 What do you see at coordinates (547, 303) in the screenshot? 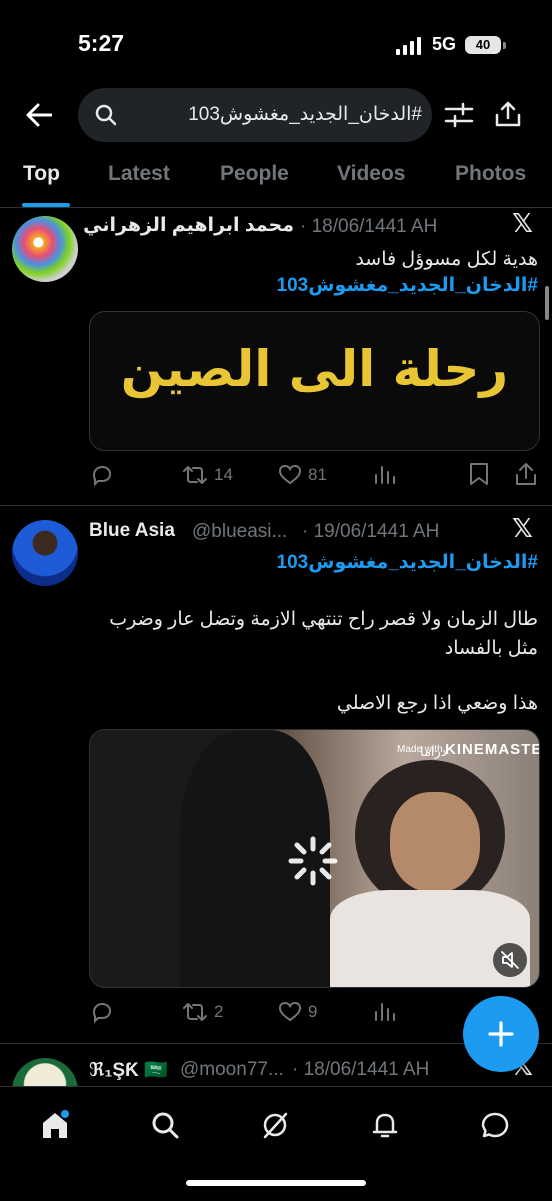
I see `scrollbar` at bounding box center [547, 303].